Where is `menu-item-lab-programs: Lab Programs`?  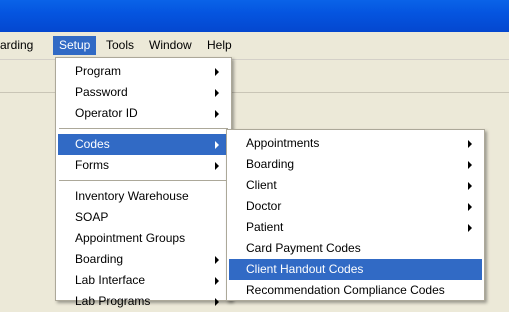
menu-item-lab-programs: Lab Programs is located at coordinates (143, 301).